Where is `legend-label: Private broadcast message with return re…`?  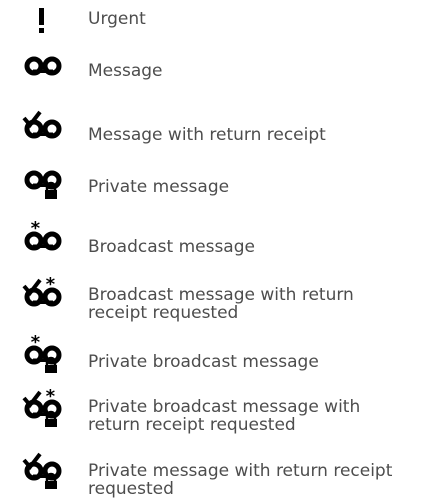
legend-label: Private broadcast message with return re… is located at coordinates (224, 416).